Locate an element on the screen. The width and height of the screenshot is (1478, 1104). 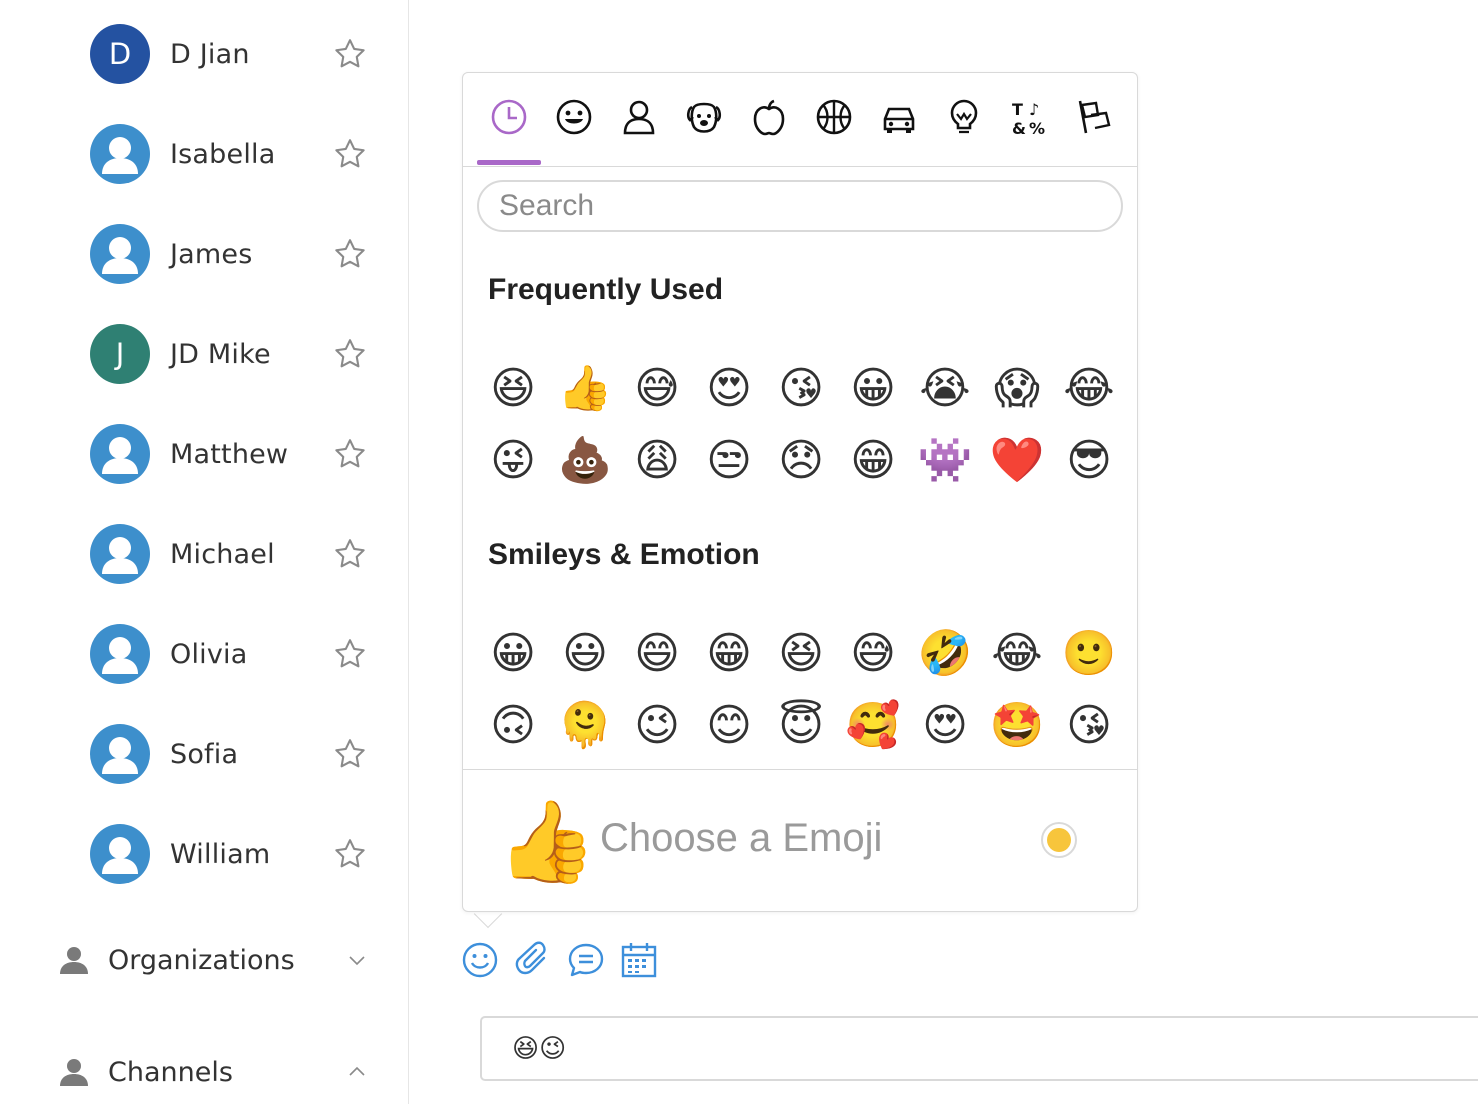
emoji-item: 😜 is located at coordinates (513, 461).